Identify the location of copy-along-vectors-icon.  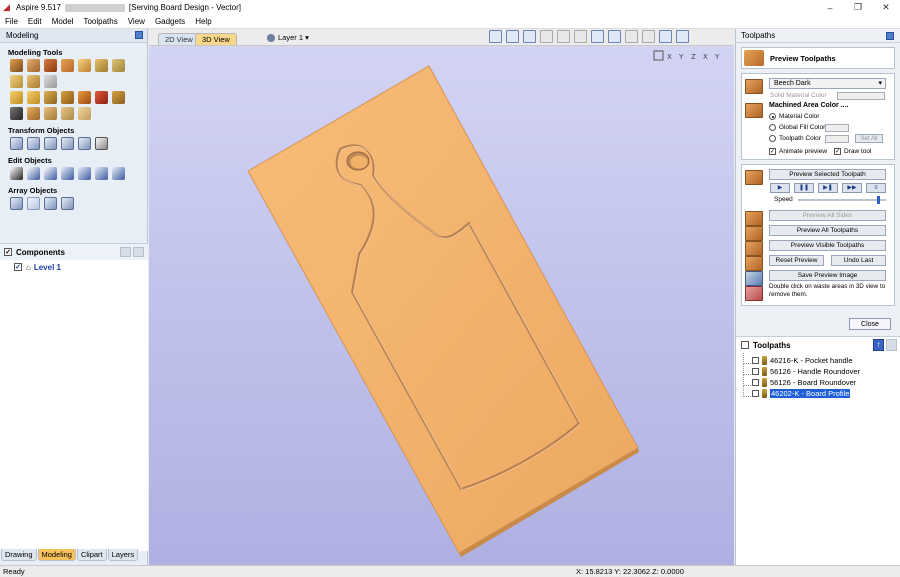
(50, 203).